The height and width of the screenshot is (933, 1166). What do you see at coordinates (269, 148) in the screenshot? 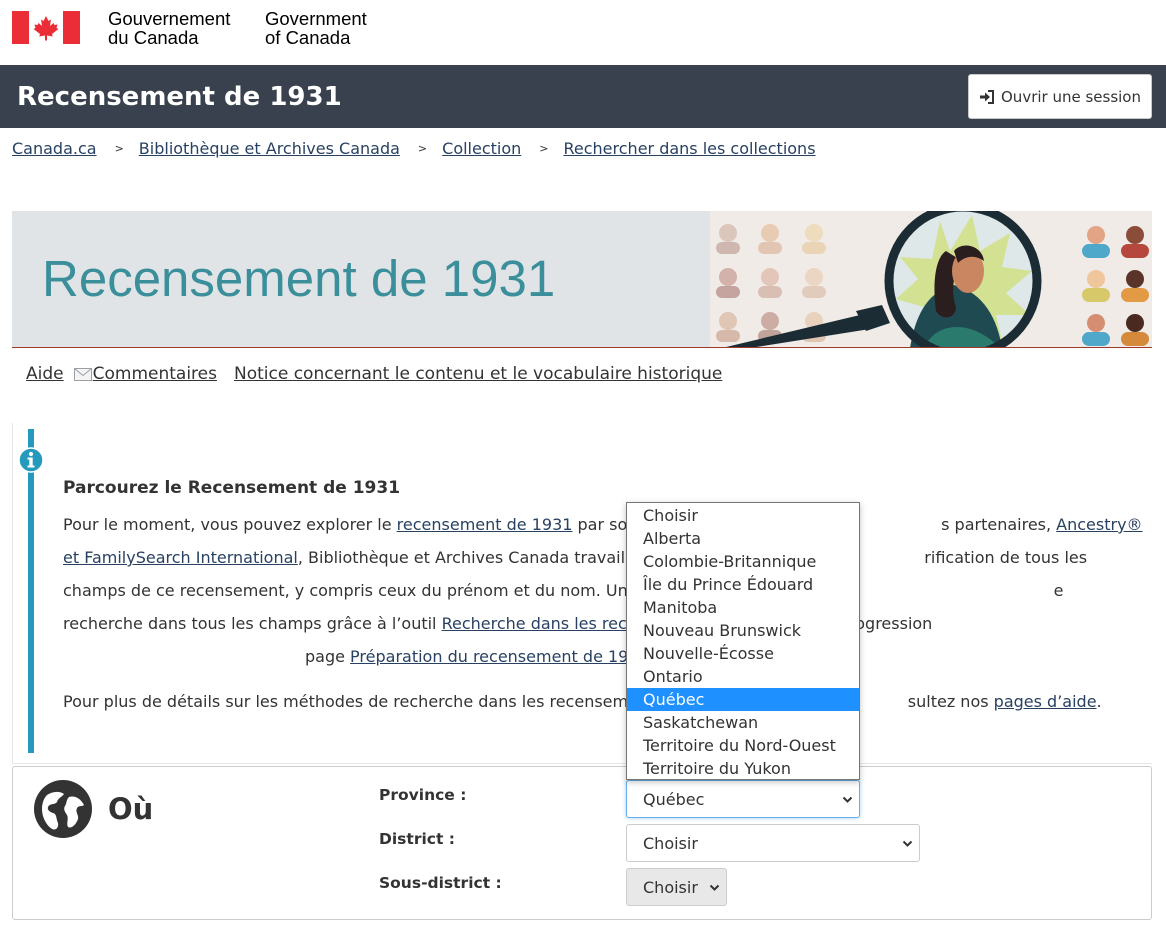
I see `breadcrumb-lac: Bibliothèque et Archives Canada` at bounding box center [269, 148].